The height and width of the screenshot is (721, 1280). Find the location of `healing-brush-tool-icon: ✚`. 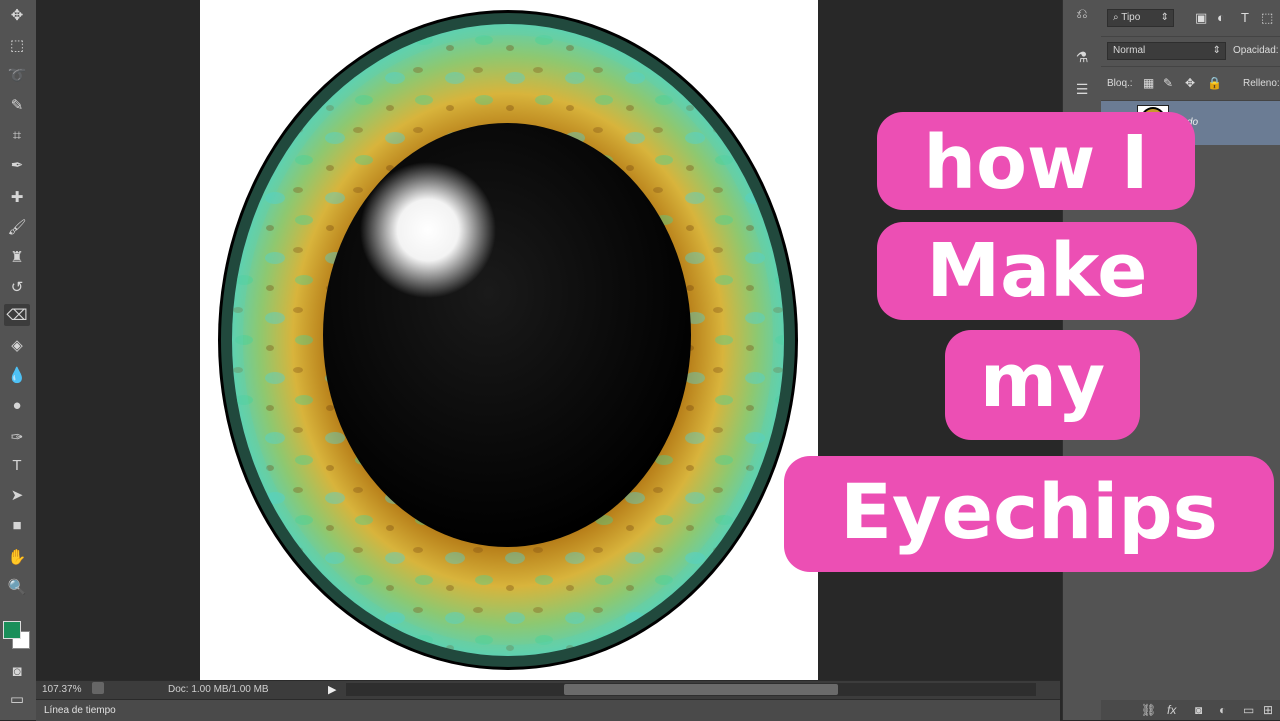

healing-brush-tool-icon: ✚ is located at coordinates (17, 197).